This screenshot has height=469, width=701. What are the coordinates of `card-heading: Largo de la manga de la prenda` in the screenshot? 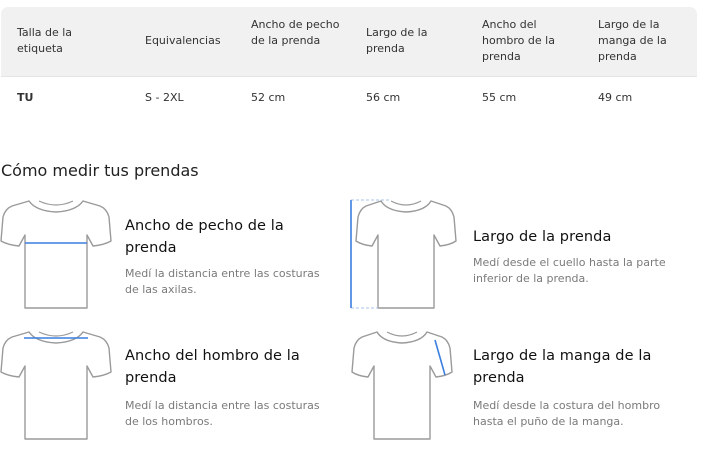 It's located at (562, 367).